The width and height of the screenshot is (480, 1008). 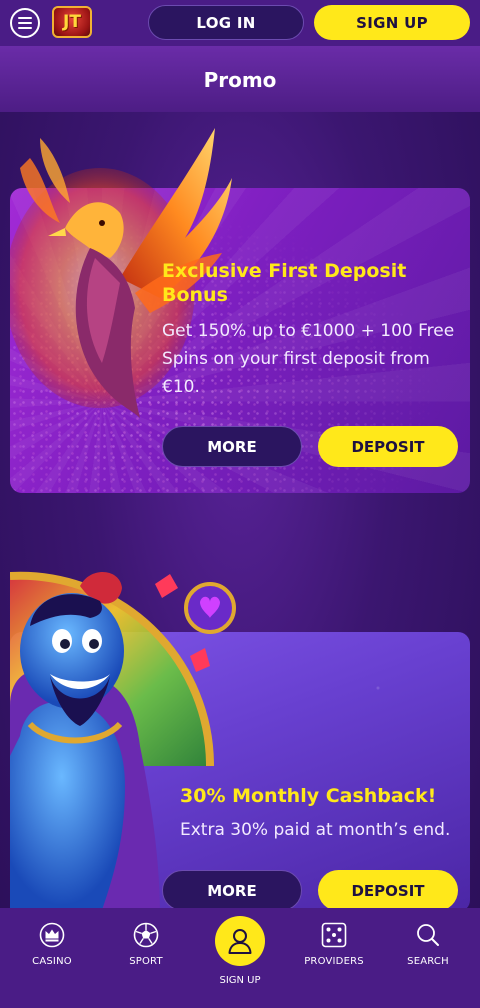 What do you see at coordinates (392, 22) in the screenshot?
I see `signup-button: SIGN UP` at bounding box center [392, 22].